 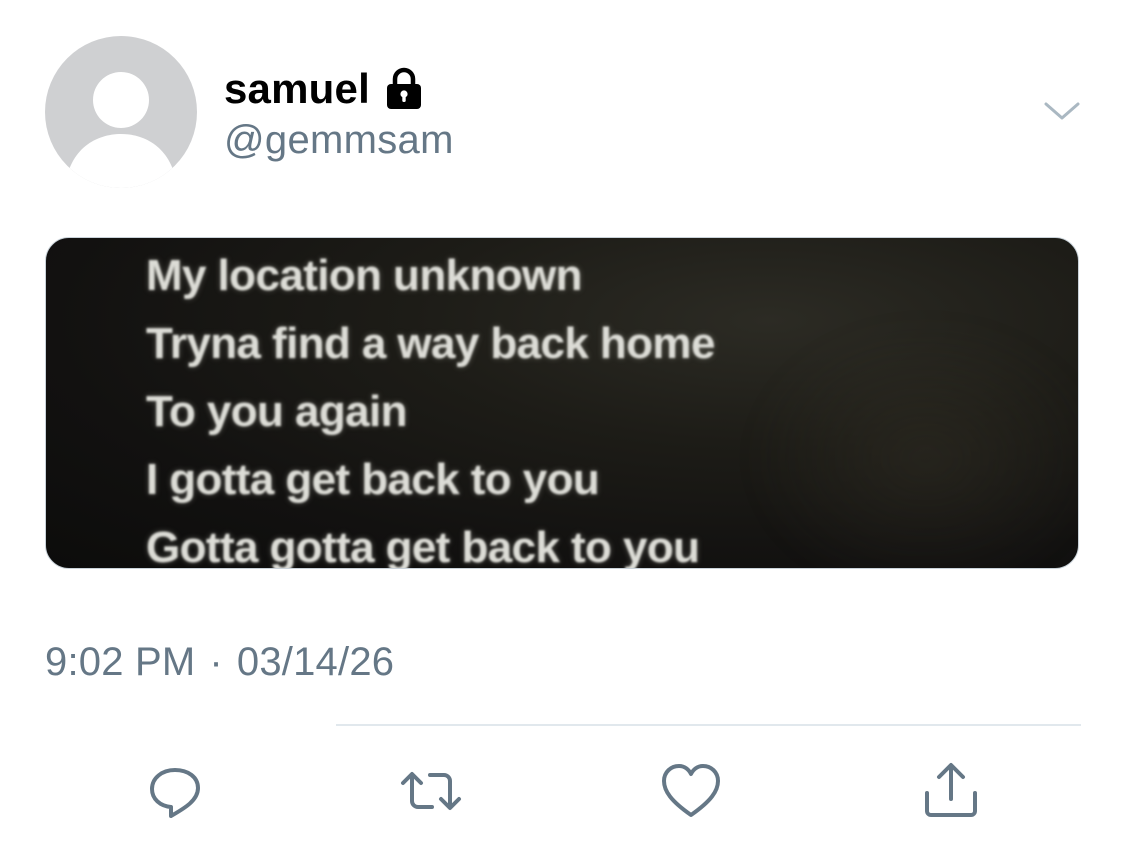 I want to click on chevron-down-icon, so click(x=1062, y=111).